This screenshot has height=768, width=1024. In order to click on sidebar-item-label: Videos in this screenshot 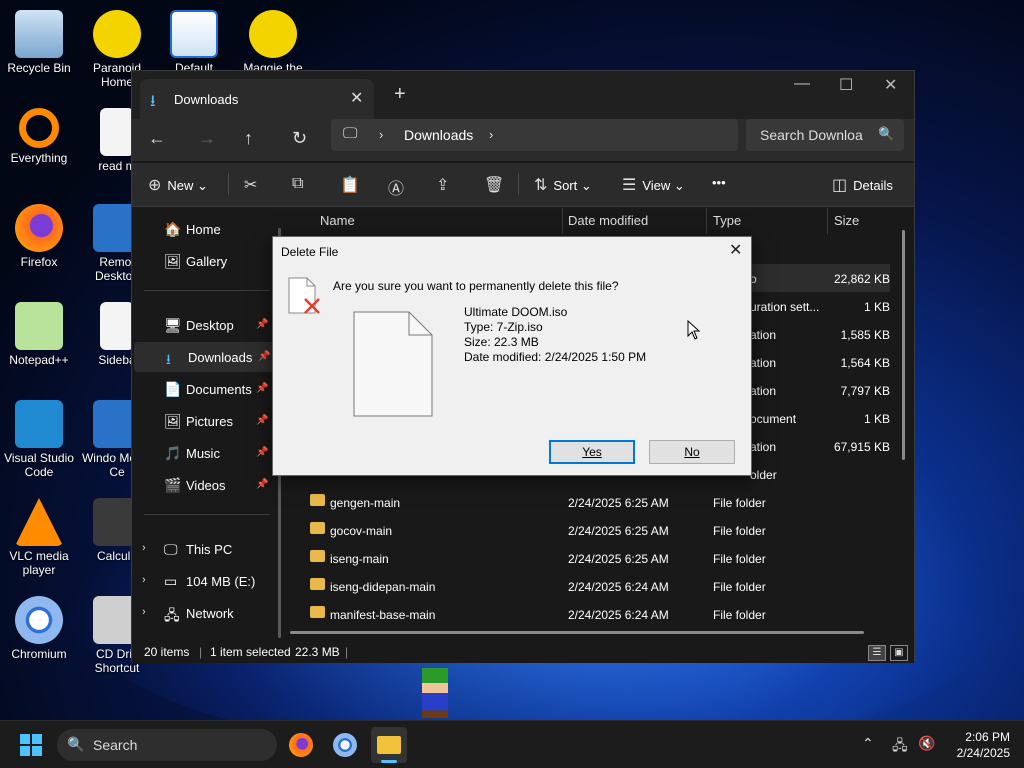, I will do `click(206, 485)`.